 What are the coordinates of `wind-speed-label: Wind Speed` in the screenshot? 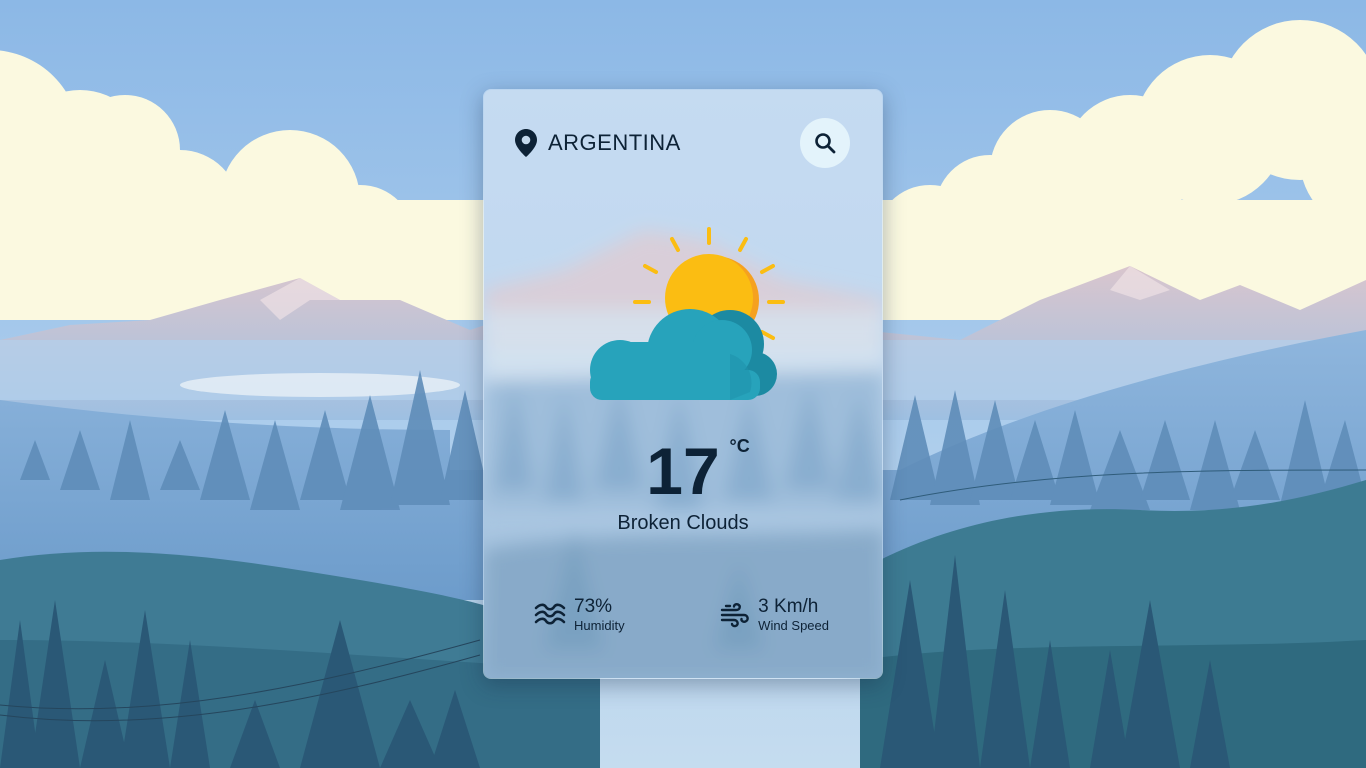 It's located at (793, 625).